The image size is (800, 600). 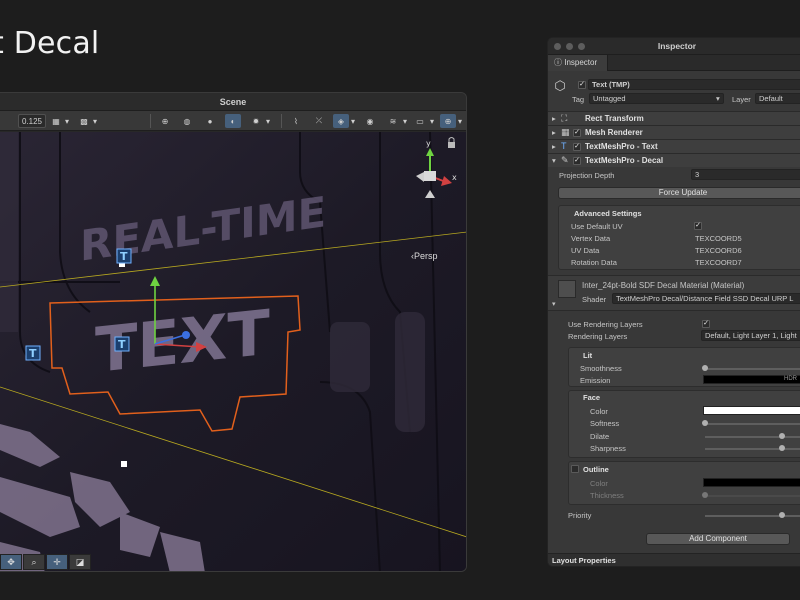 I want to click on component-label: Rect Transform, so click(x=614, y=118).